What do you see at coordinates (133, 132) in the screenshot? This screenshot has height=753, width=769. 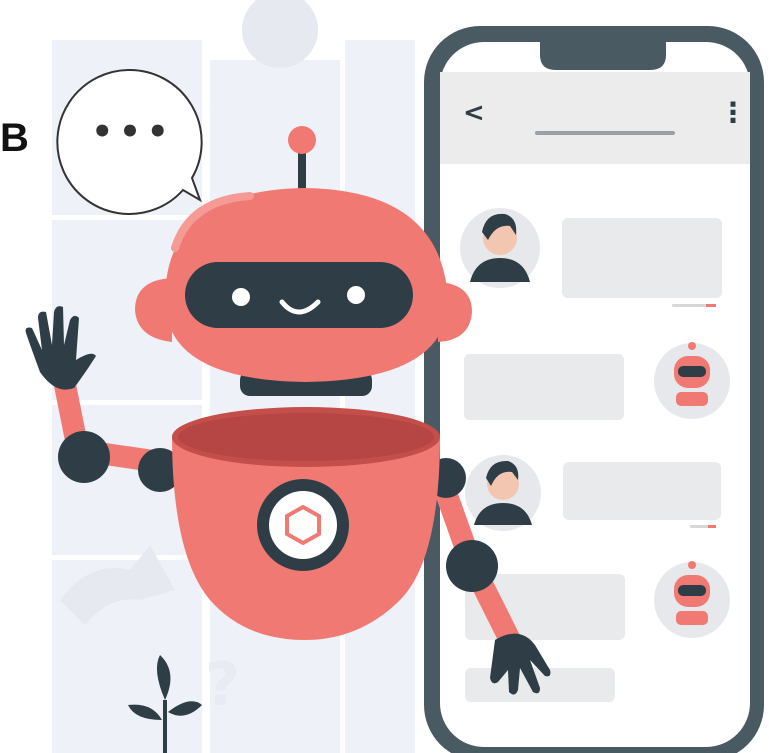 I see `speech-bubble-dots: •••` at bounding box center [133, 132].